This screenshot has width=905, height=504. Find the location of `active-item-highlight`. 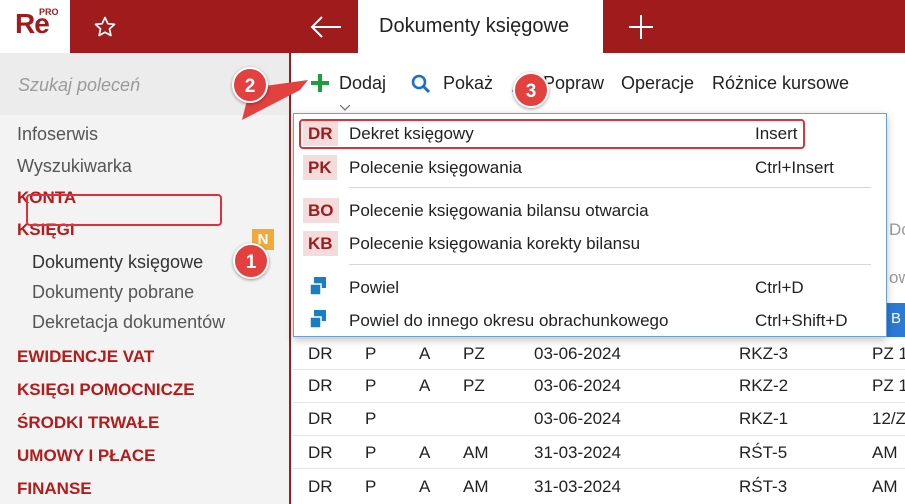

active-item-highlight is located at coordinates (124, 210).